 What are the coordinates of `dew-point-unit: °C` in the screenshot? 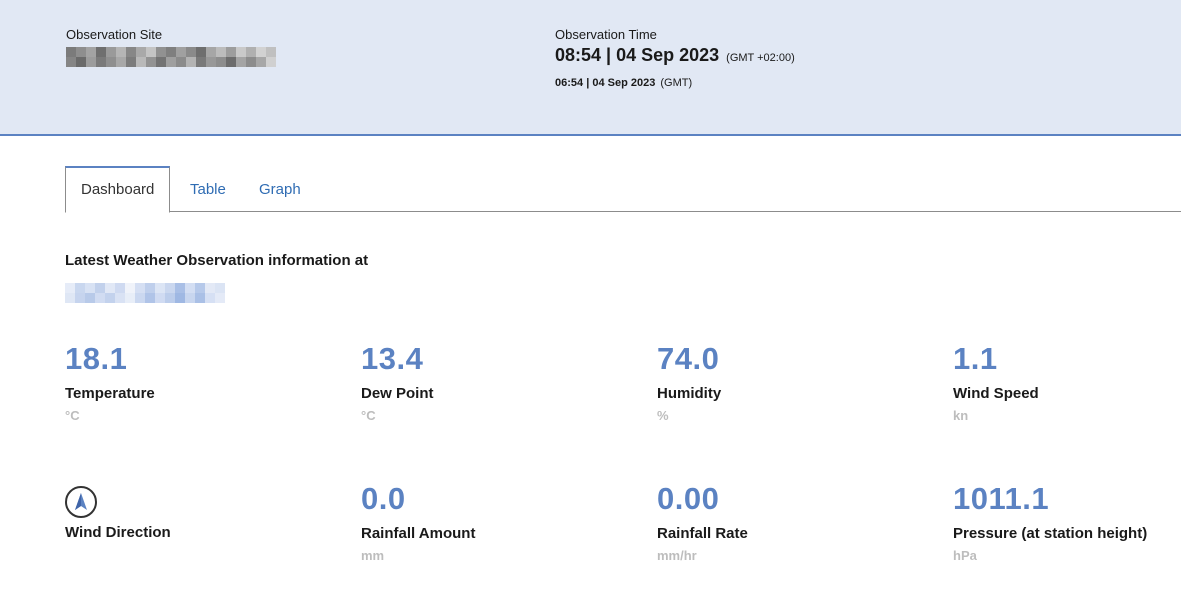 It's located at (368, 415).